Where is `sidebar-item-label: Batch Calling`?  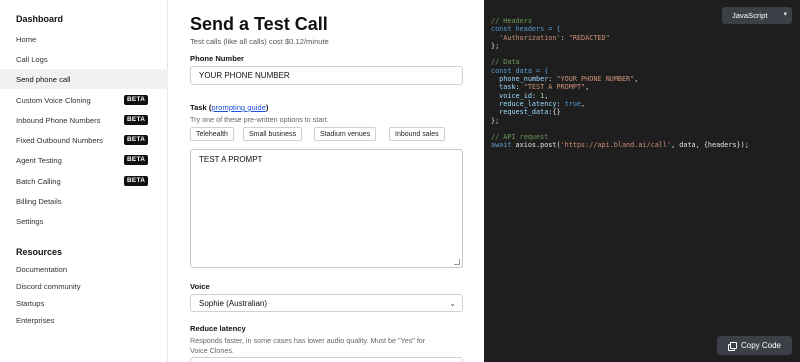
sidebar-item-label: Batch Calling is located at coordinates (38, 181).